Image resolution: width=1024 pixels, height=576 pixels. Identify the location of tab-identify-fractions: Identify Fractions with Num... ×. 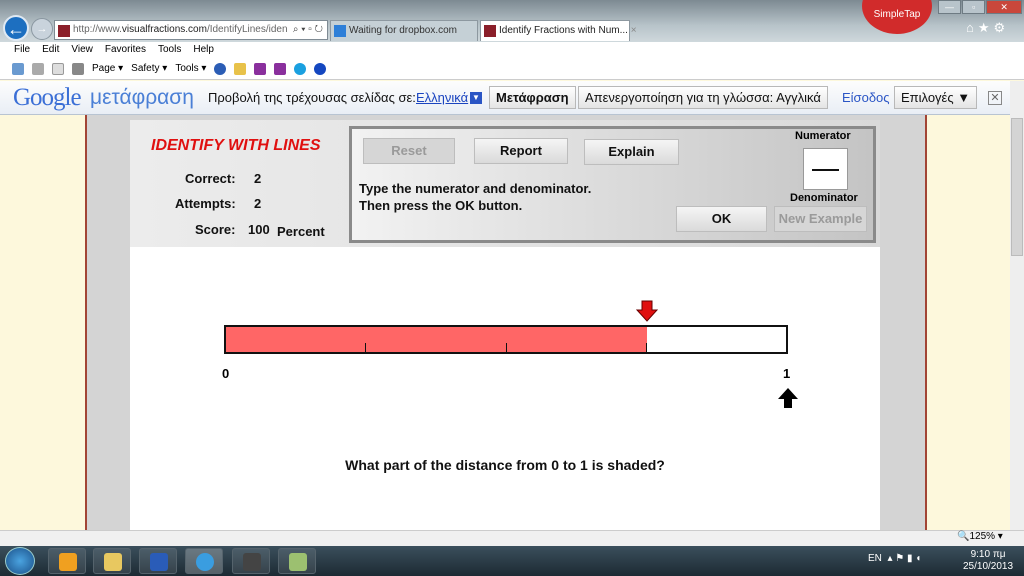
(558, 30).